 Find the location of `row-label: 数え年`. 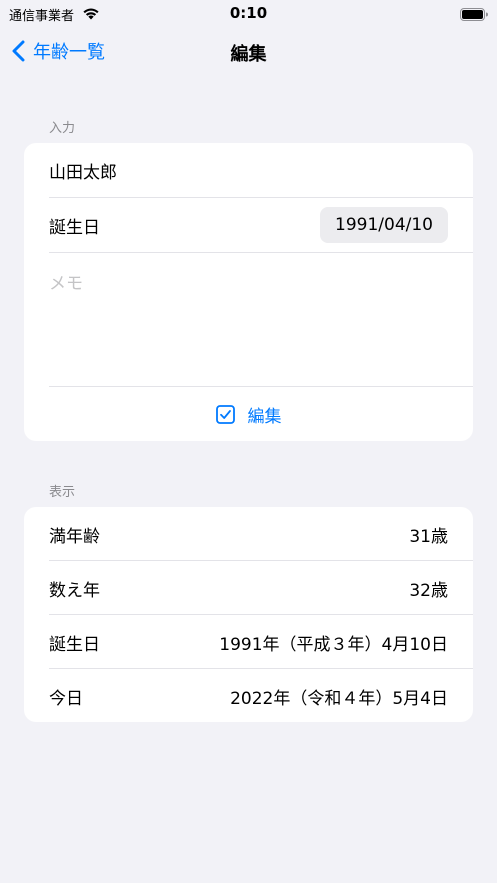

row-label: 数え年 is located at coordinates (74, 590).